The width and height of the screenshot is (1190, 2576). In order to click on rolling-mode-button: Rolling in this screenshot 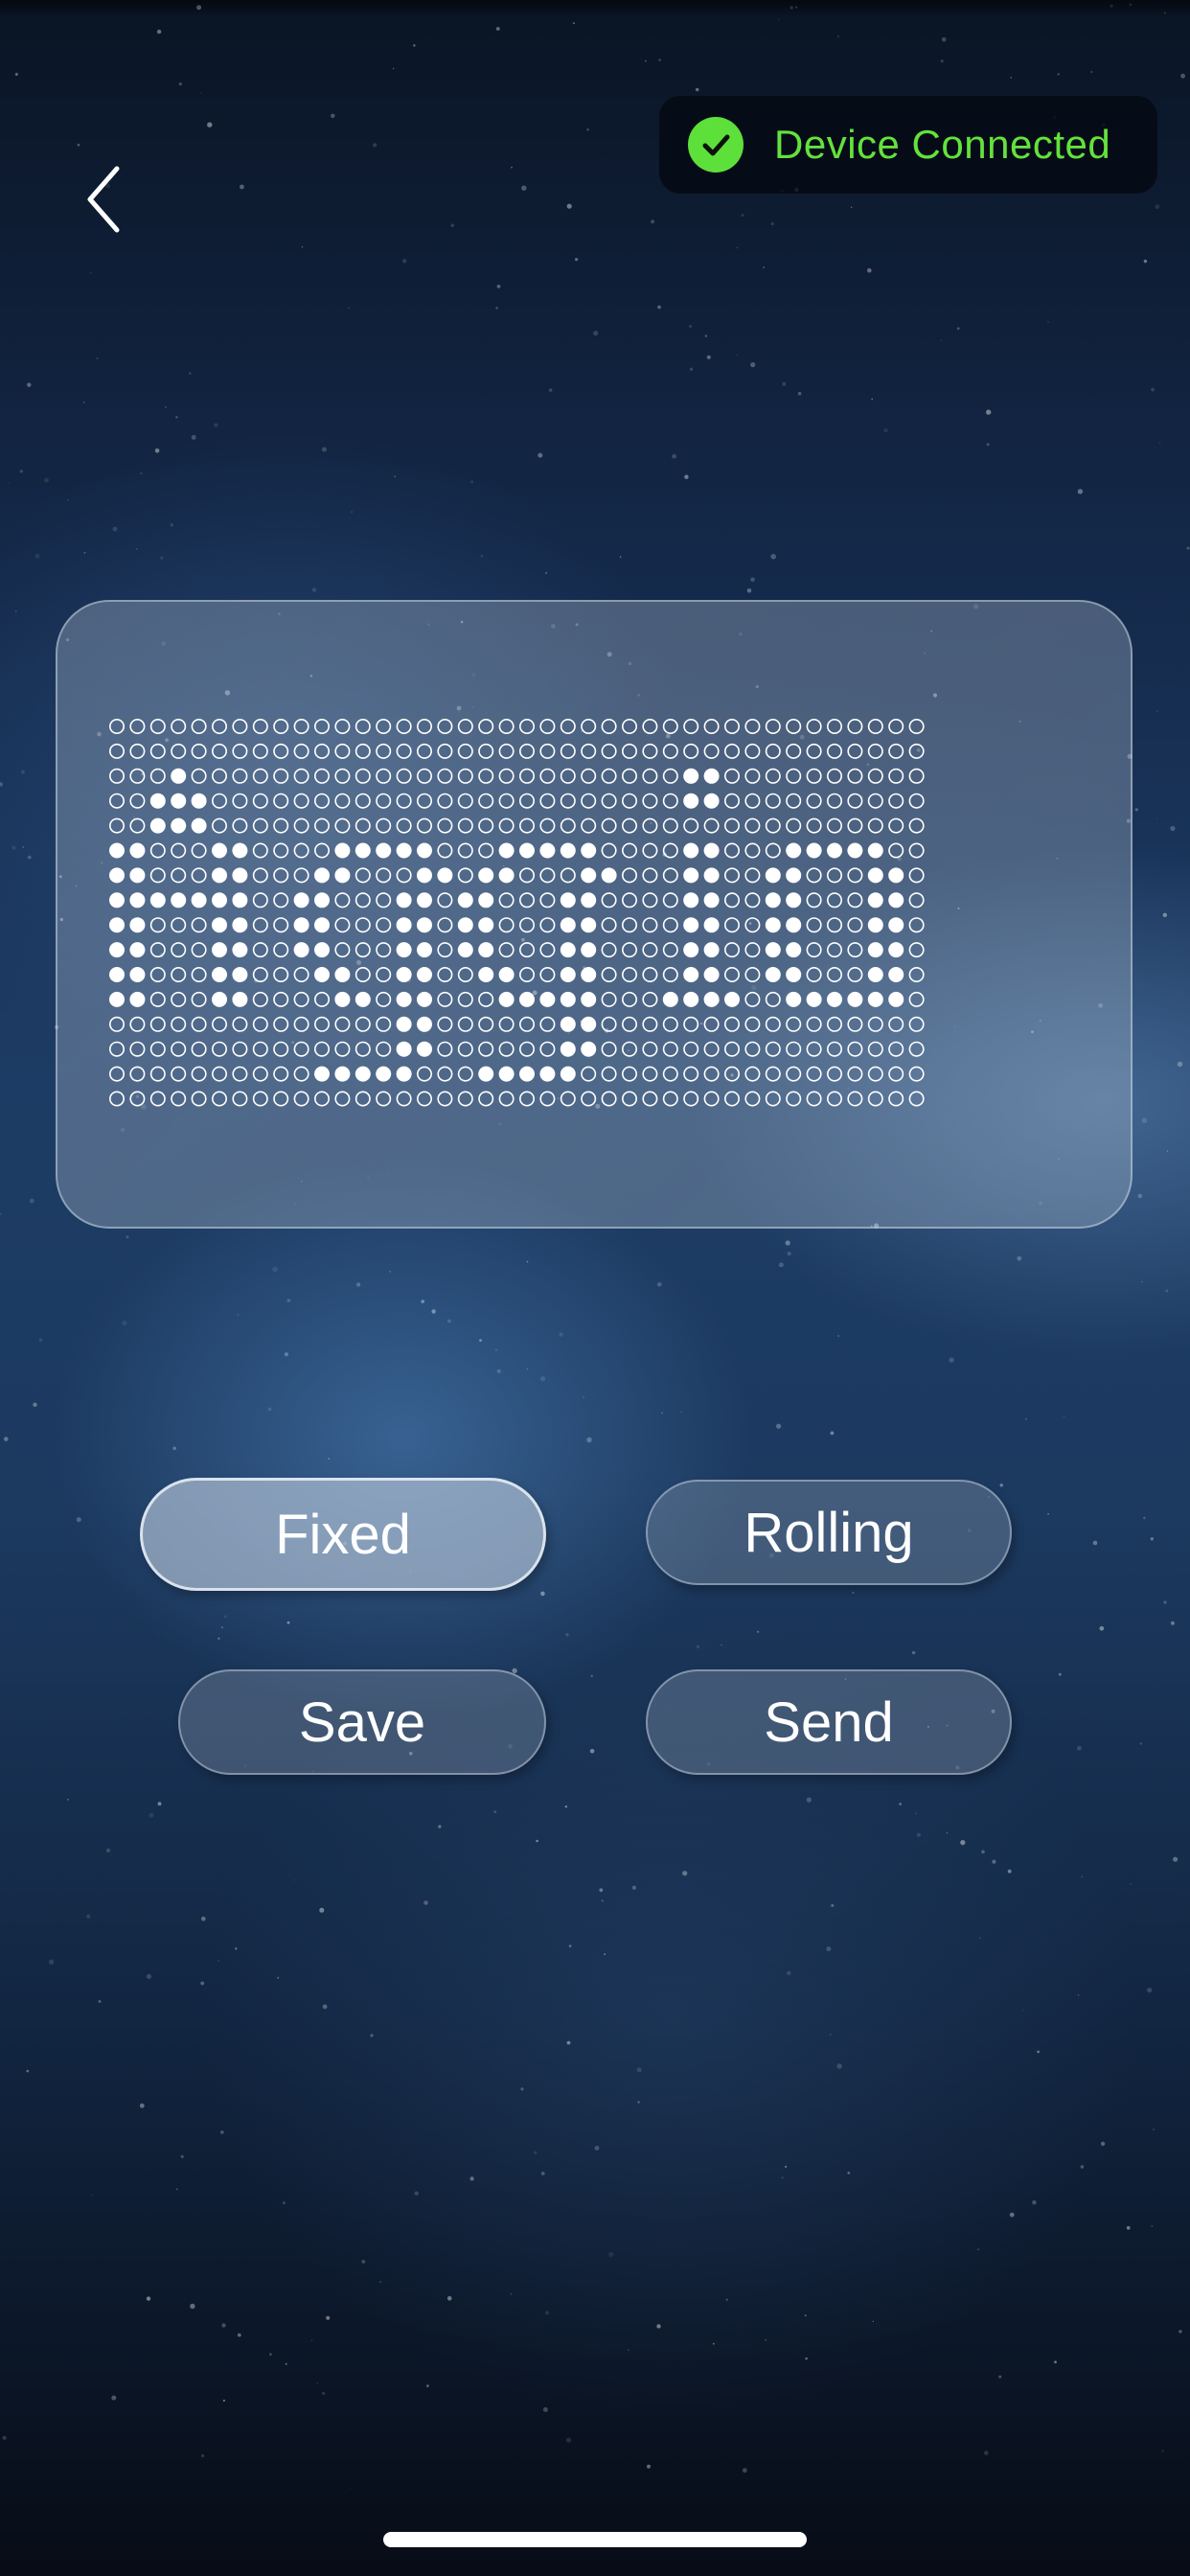, I will do `click(829, 1532)`.